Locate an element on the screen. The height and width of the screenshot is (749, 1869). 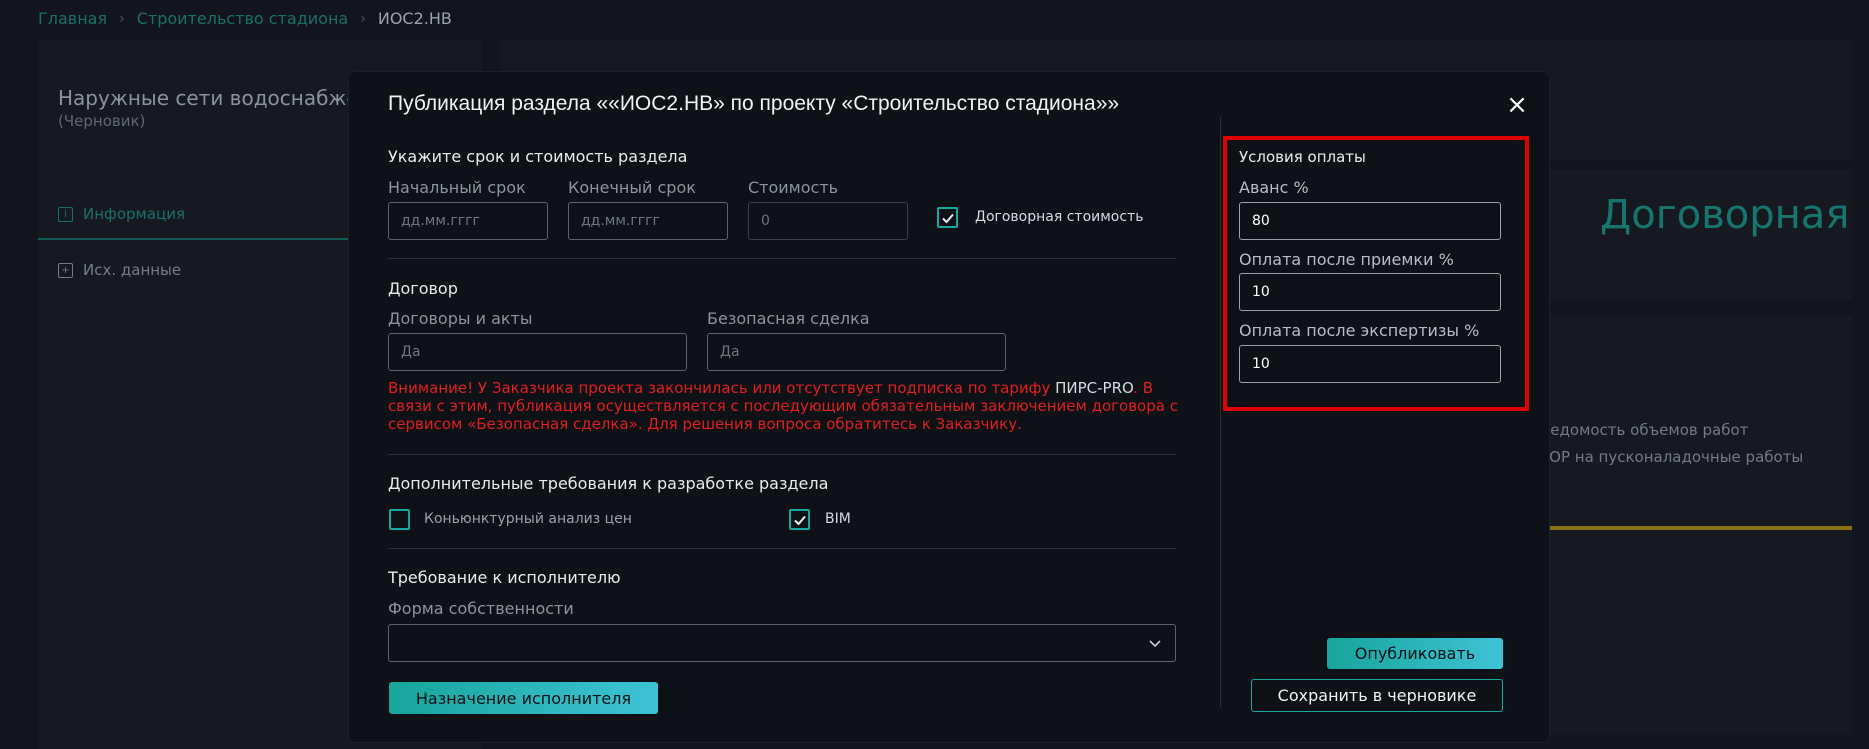
assign-executor-button: Назначение исполнителя is located at coordinates (523, 698).